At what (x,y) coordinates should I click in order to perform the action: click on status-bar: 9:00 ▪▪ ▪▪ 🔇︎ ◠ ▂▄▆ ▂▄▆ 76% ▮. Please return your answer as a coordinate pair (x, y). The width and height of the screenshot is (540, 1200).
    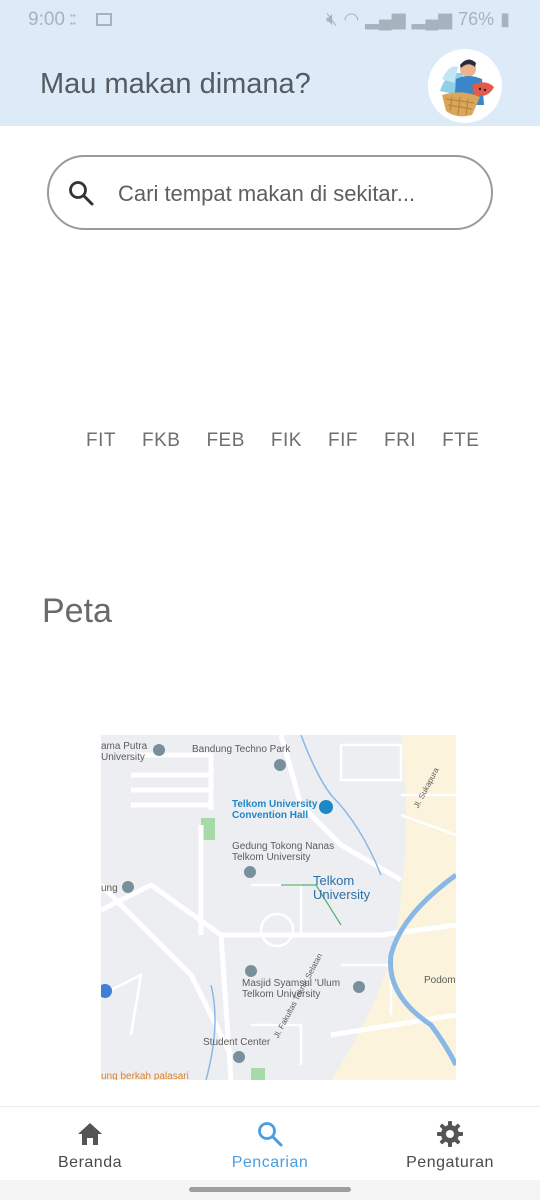
    Looking at the image, I should click on (270, 20).